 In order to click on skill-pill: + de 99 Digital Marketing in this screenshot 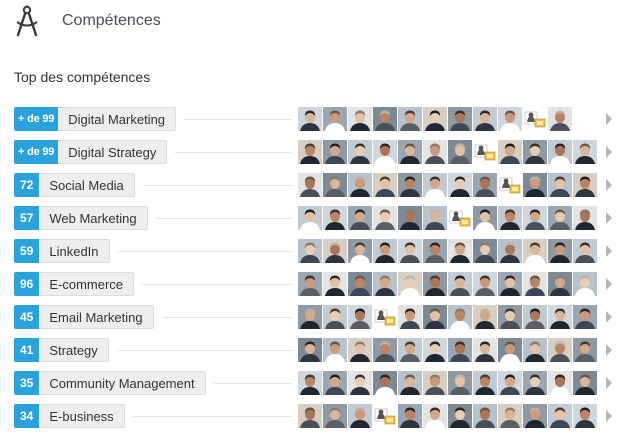, I will do `click(95, 119)`.